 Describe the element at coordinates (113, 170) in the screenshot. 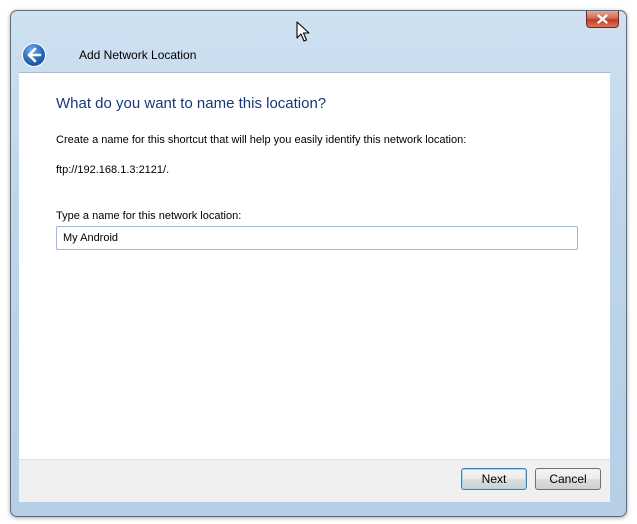

I see `network-address: ftp://192.168.1.3:2121/.` at that location.